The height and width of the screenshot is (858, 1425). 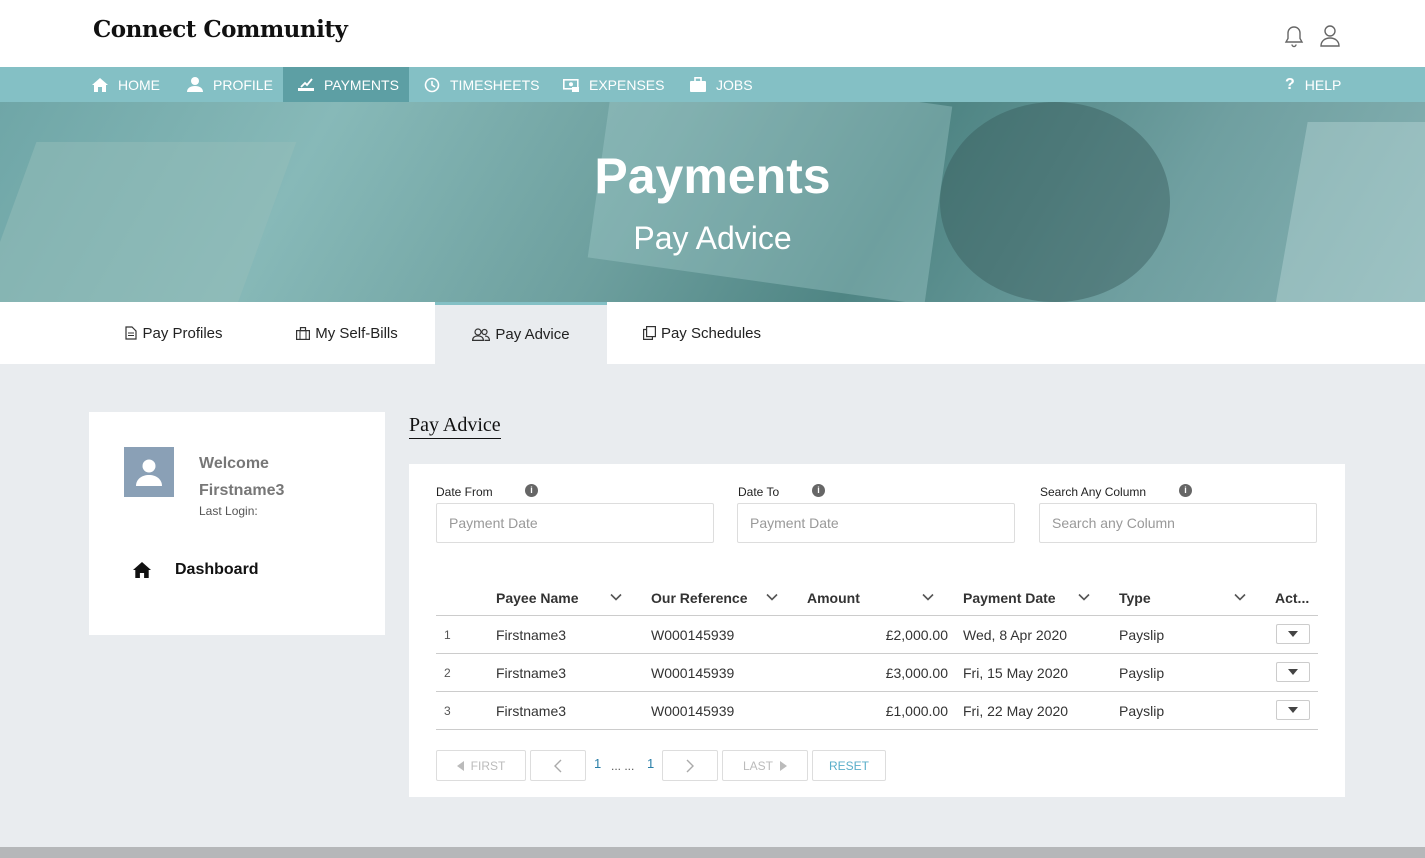 I want to click on clock-icon, so click(x=432, y=84).